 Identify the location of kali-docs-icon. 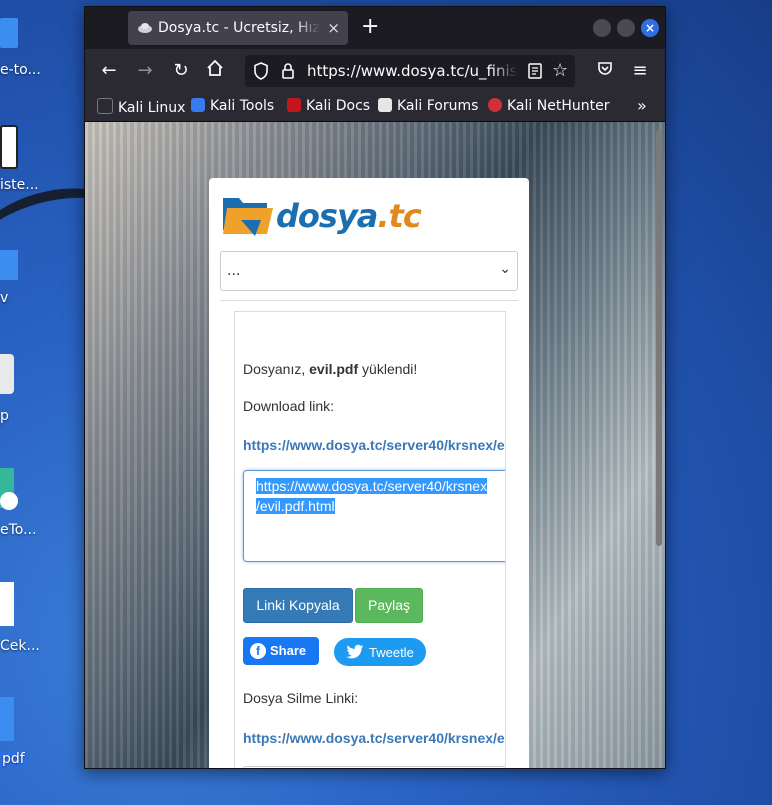
(294, 105).